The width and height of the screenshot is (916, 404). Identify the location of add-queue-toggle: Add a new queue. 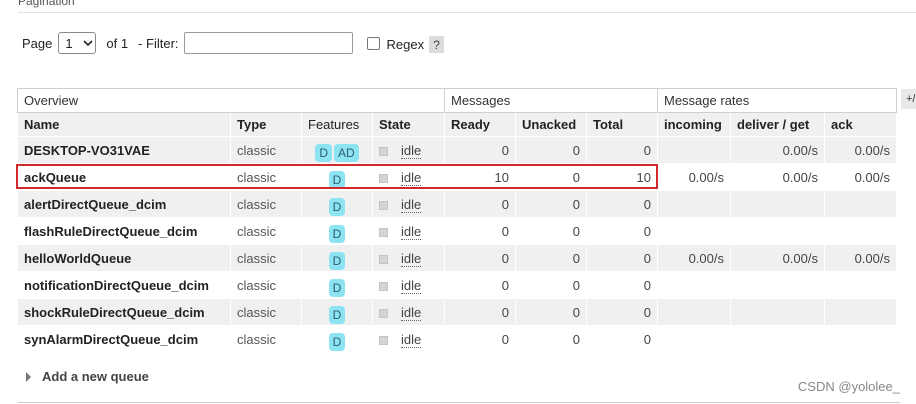
(87, 376).